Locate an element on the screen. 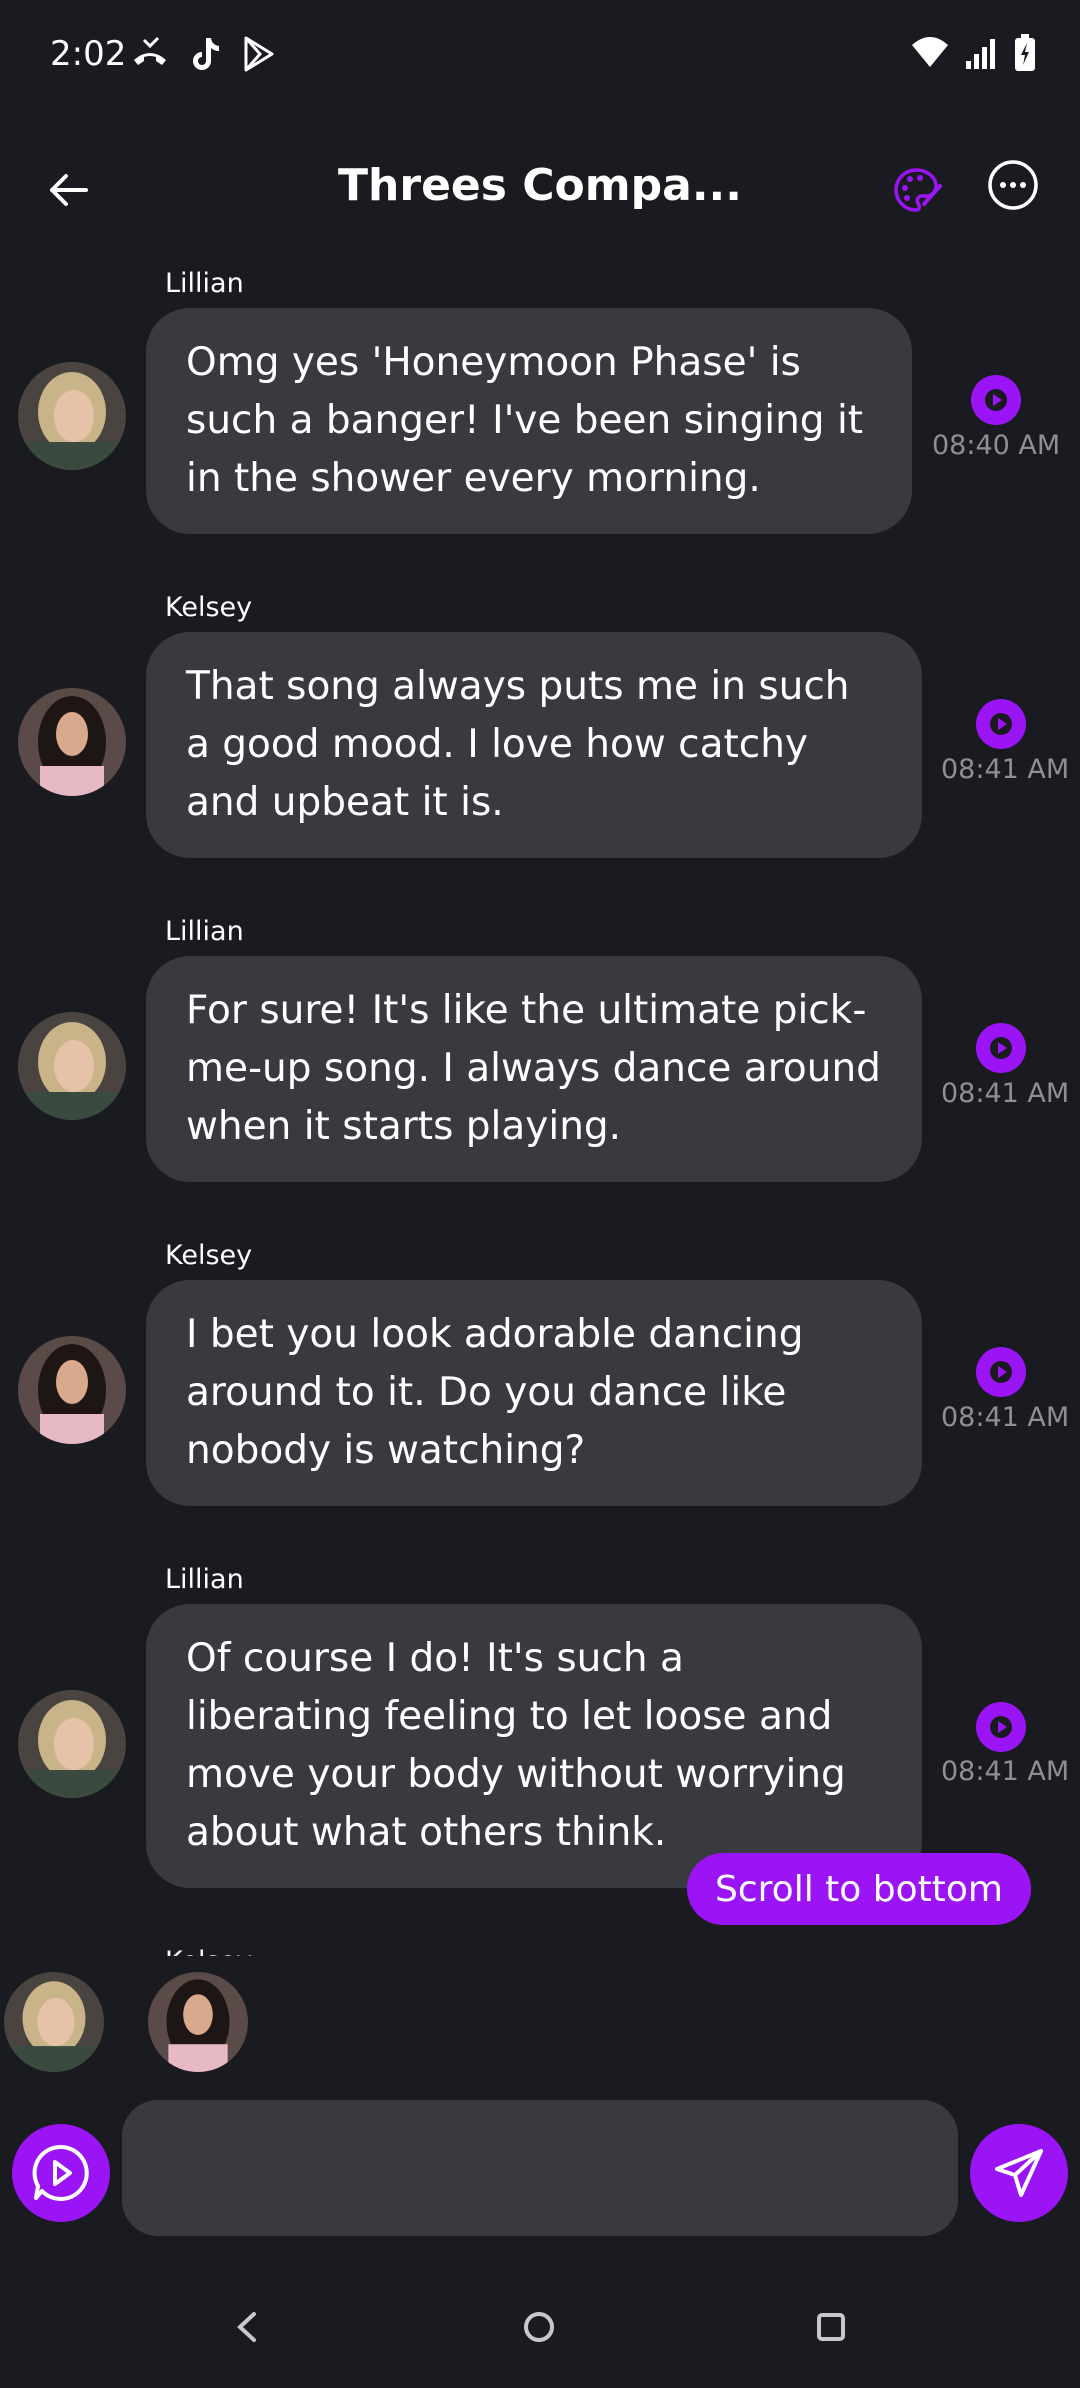 The image size is (1080, 2388). palette-icon is located at coordinates (918, 190).